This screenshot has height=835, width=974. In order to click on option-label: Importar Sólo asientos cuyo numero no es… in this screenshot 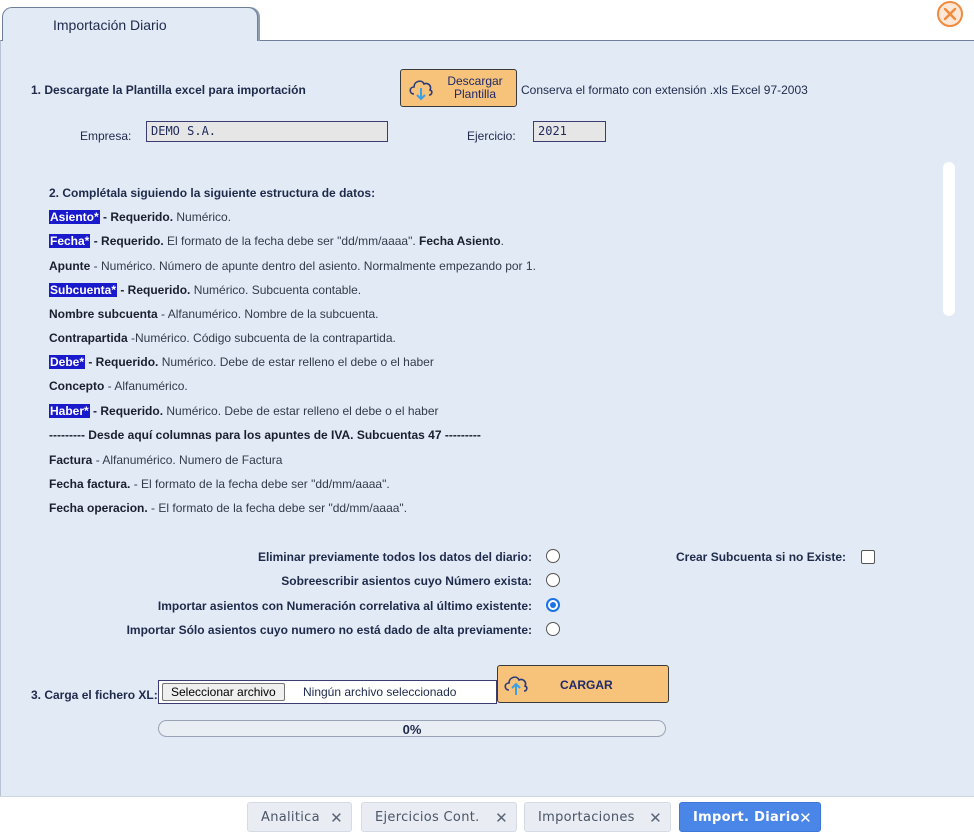, I will do `click(329, 630)`.